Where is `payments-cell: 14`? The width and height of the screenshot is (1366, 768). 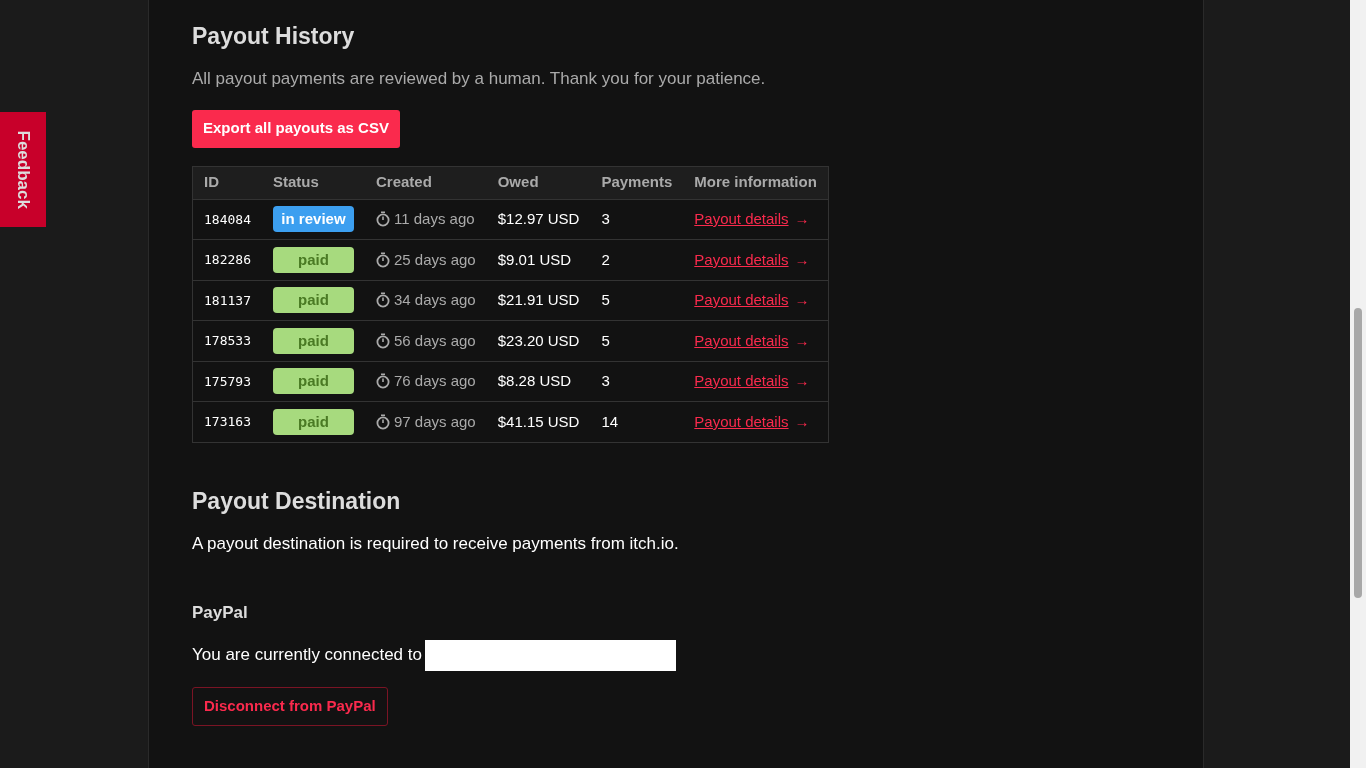 payments-cell: 14 is located at coordinates (637, 421).